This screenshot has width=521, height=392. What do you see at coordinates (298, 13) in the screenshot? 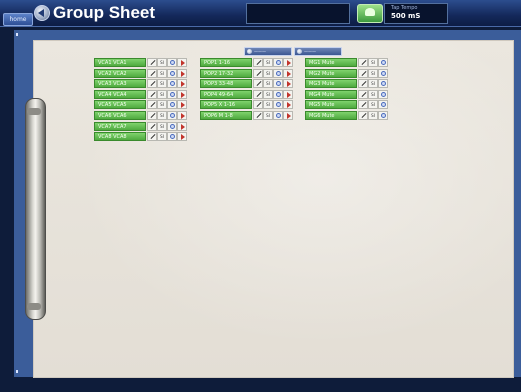
I see `name-display-field` at bounding box center [298, 13].